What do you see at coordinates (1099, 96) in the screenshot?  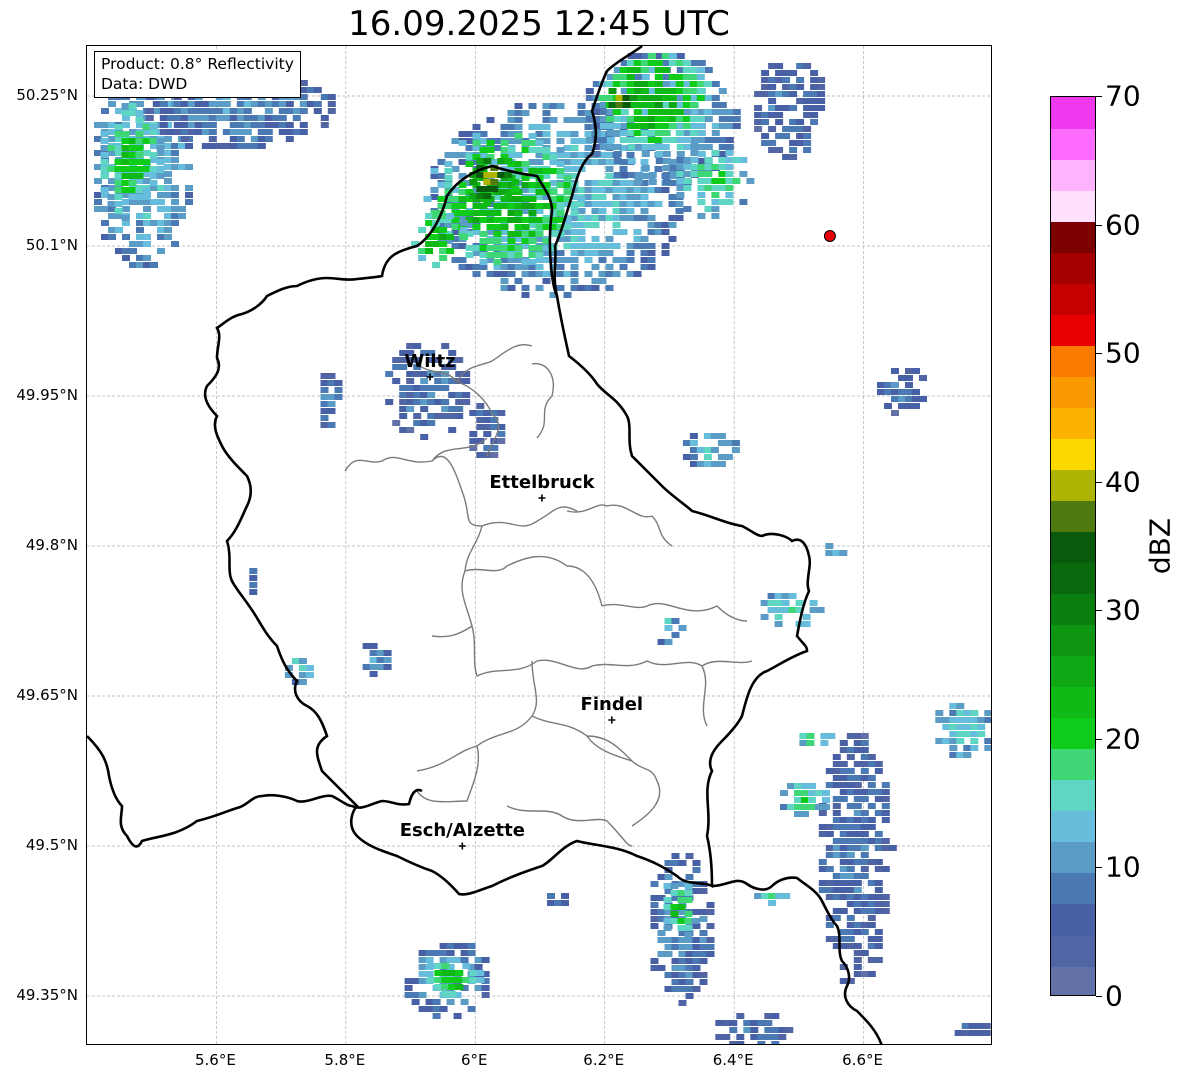 I see `colorbar-tick-mark` at bounding box center [1099, 96].